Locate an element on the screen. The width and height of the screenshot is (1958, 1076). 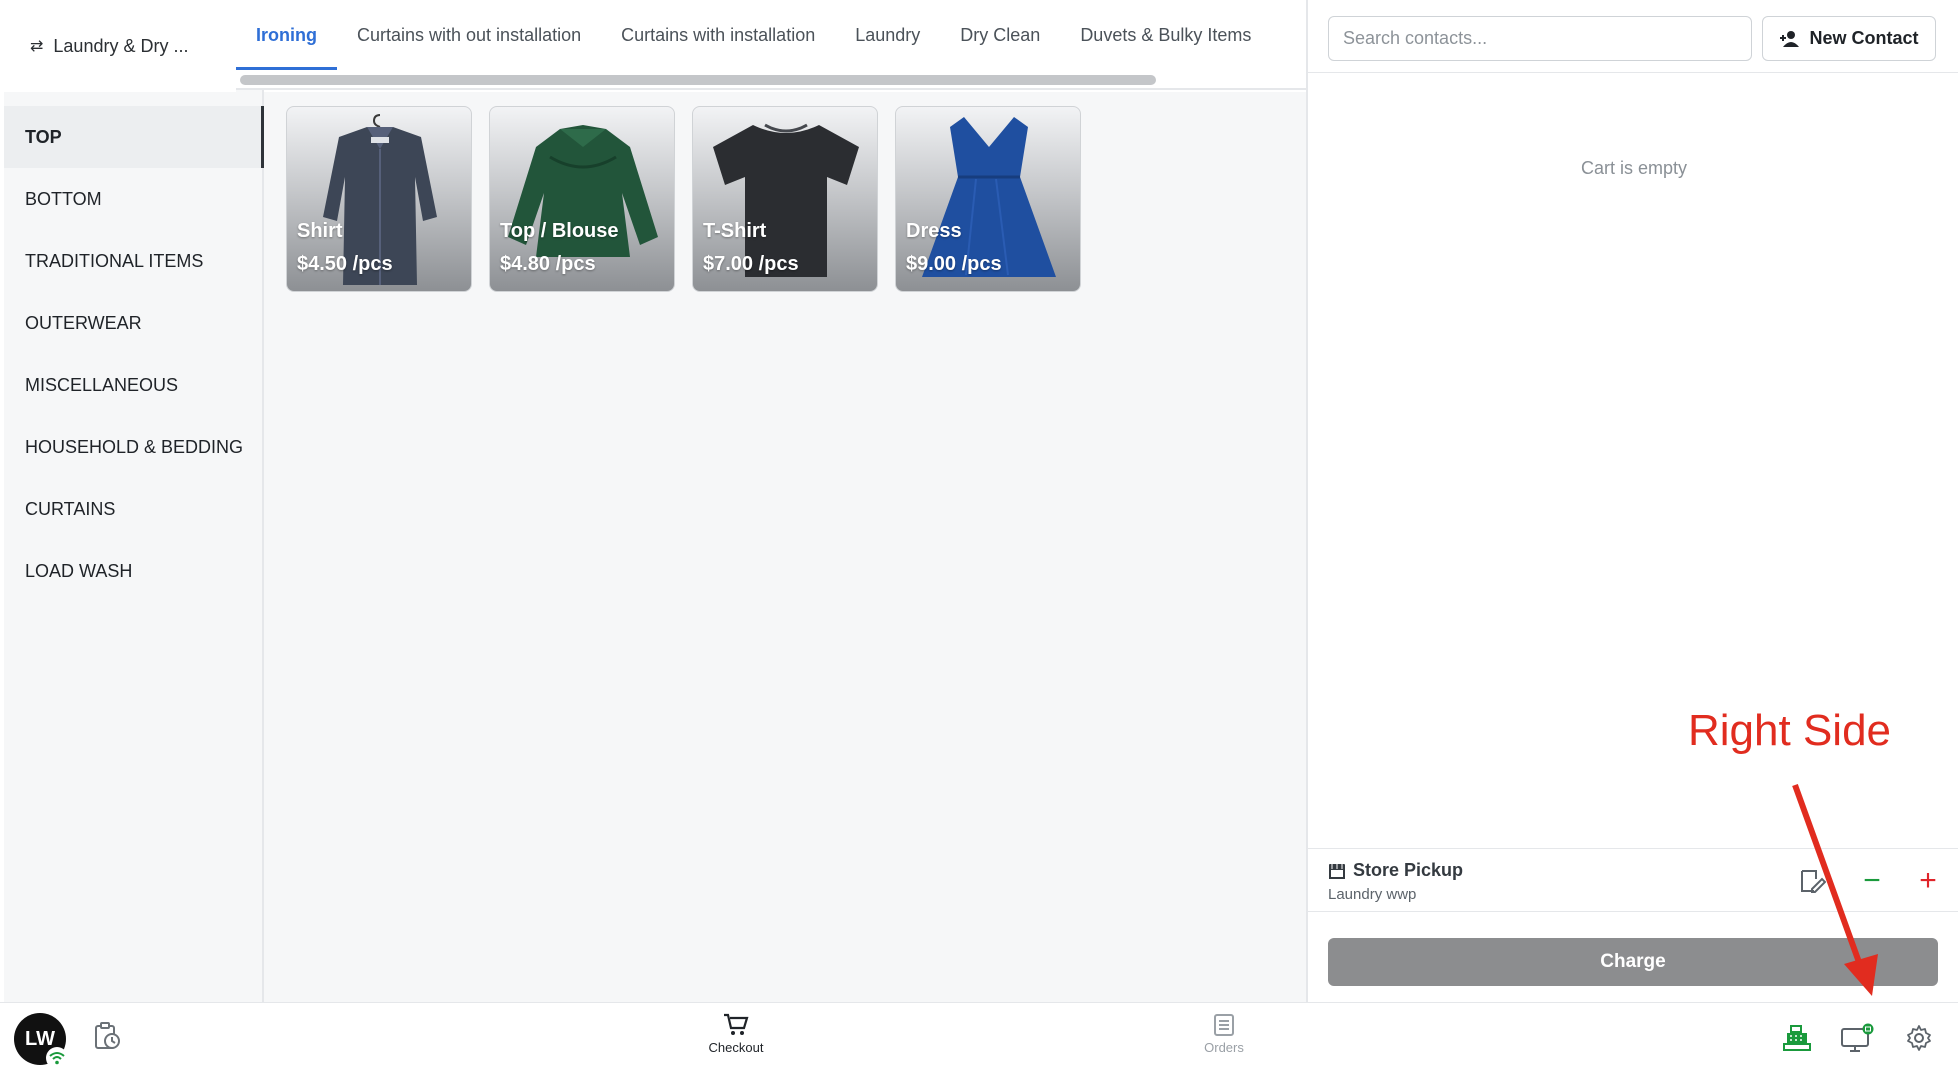
new-contact-button: New Contact is located at coordinates (1849, 38).